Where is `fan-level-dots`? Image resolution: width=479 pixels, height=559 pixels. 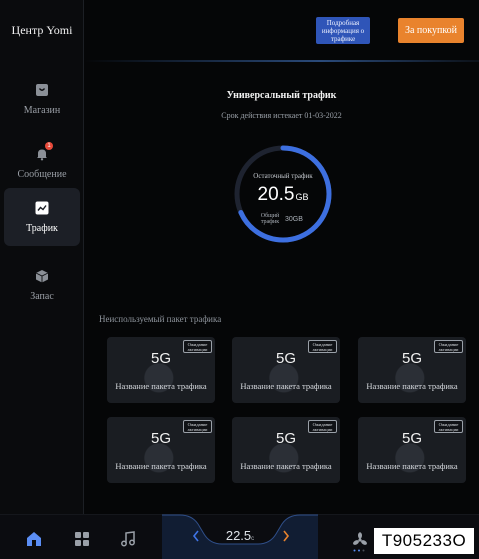
fan-level-dots is located at coordinates (359, 550).